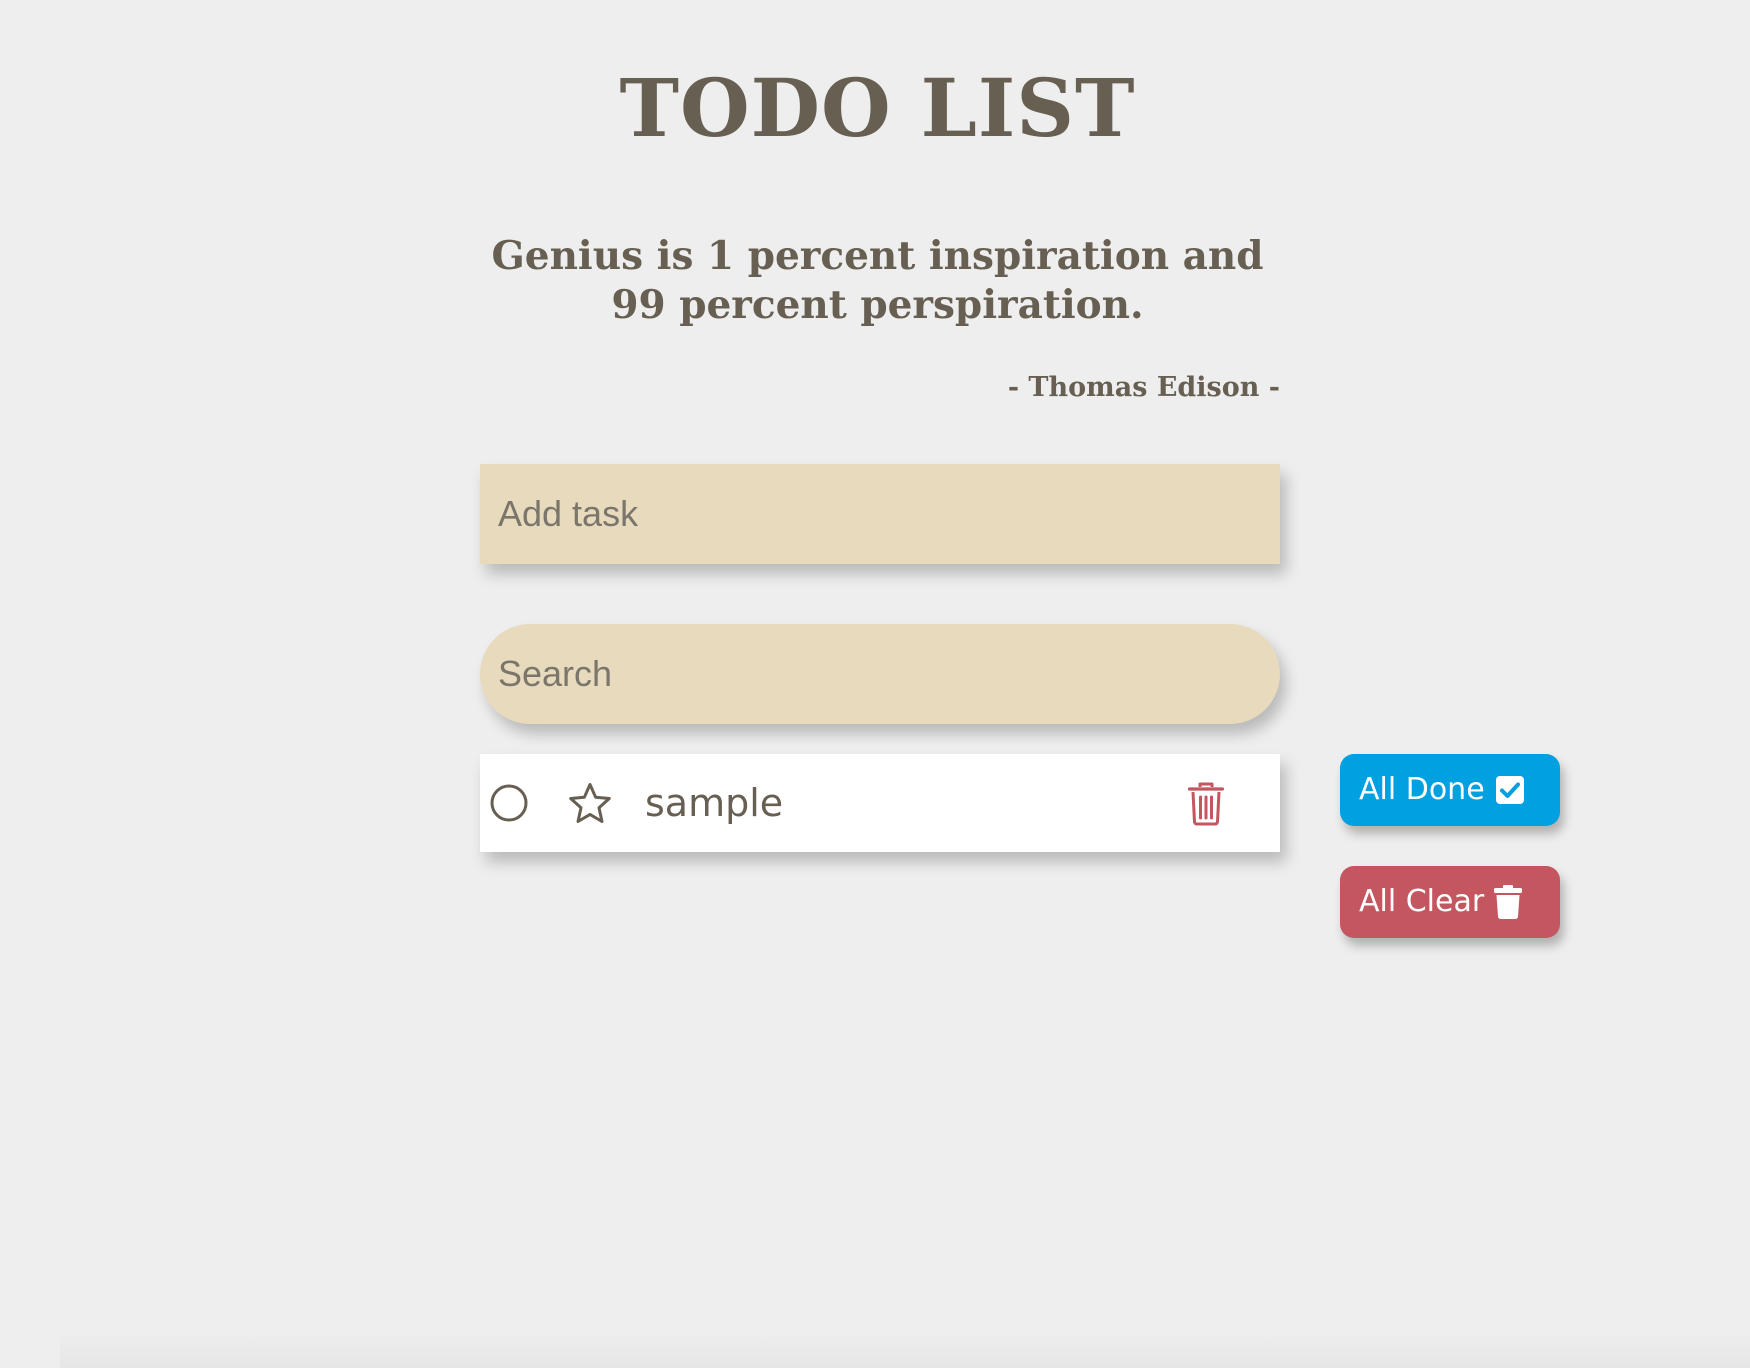 The width and height of the screenshot is (1750, 1368). I want to click on add-task-input, so click(880, 514).